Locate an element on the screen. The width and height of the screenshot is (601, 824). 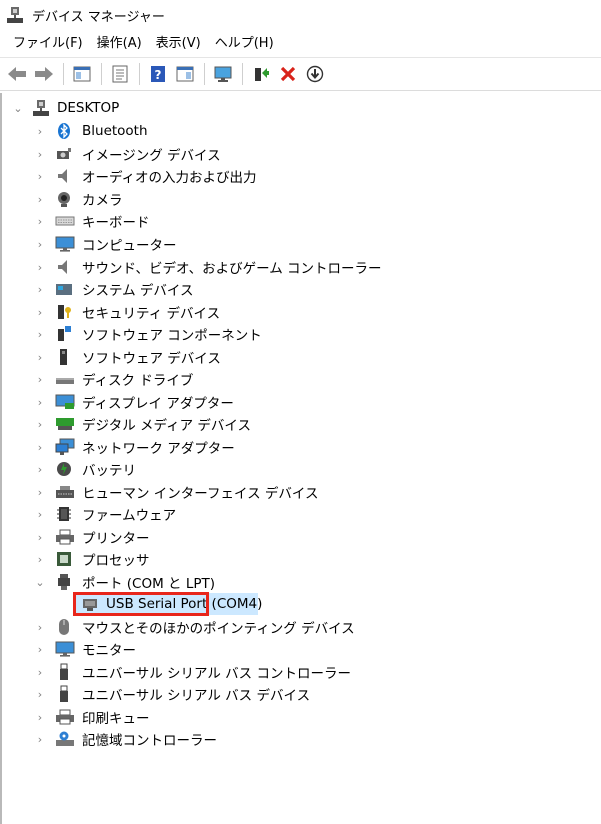
disk-drive-icon is located at coordinates (64, 379).